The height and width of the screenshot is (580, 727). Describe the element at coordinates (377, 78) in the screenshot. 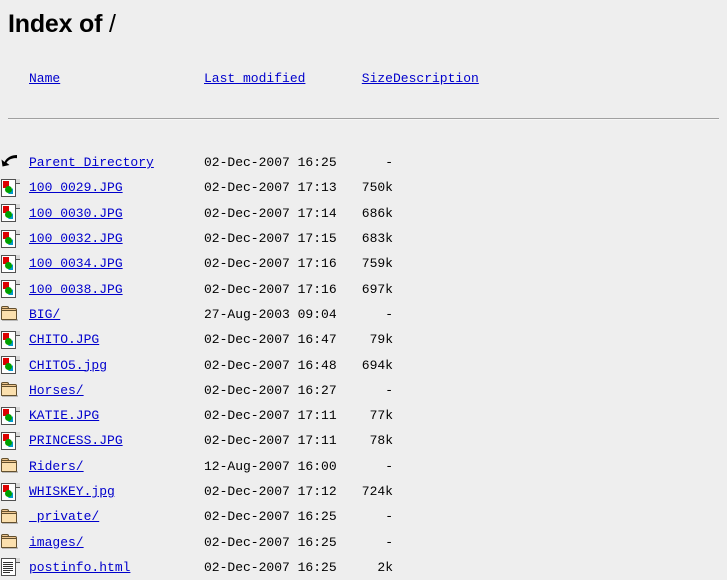

I see `sort-by-size-link: Size` at that location.